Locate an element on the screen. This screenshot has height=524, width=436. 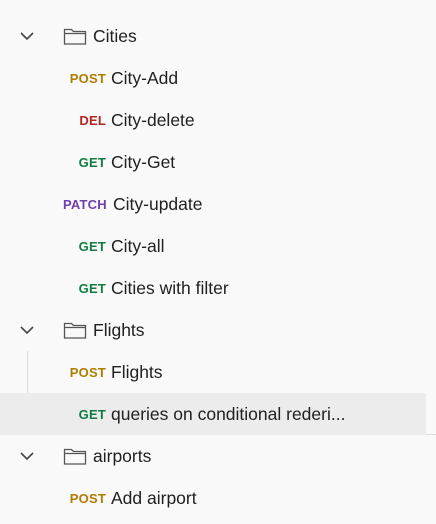
request-label: Add airport is located at coordinates (154, 497).